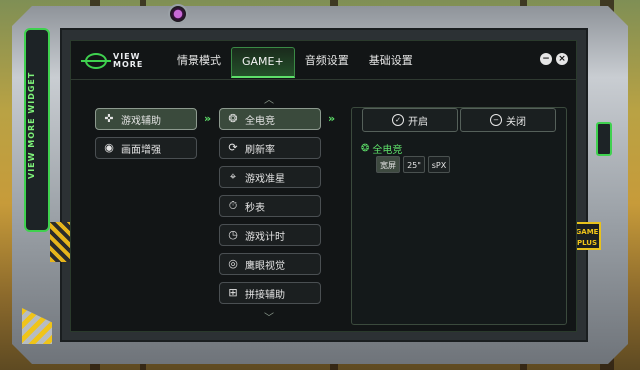 The width and height of the screenshot is (640, 370). Describe the element at coordinates (233, 118) in the screenshot. I see `esports-icon: ❂` at that location.